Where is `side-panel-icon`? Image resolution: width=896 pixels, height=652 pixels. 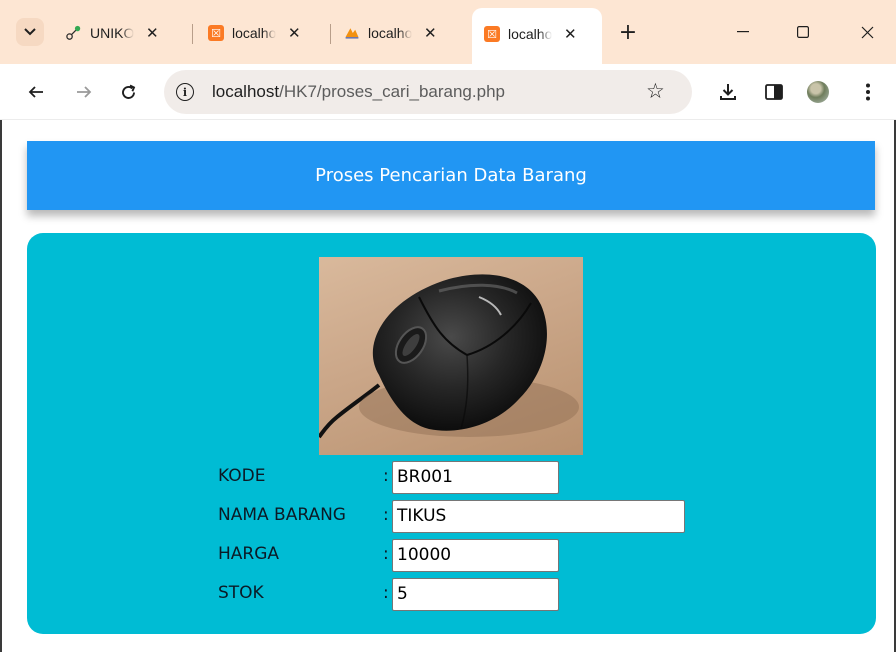
side-panel-icon is located at coordinates (774, 92).